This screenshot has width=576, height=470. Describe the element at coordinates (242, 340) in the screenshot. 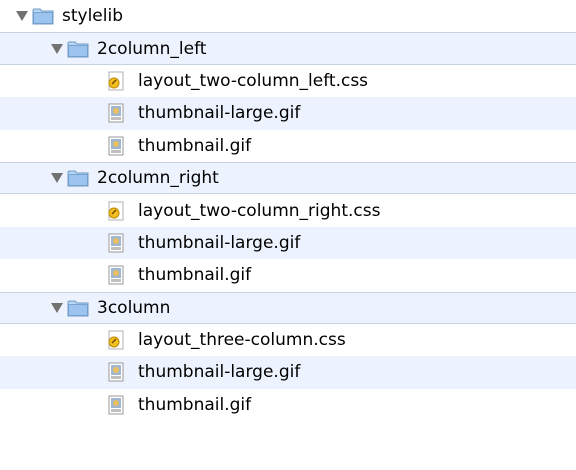

I see `file-label: layout_three-column.css` at that location.